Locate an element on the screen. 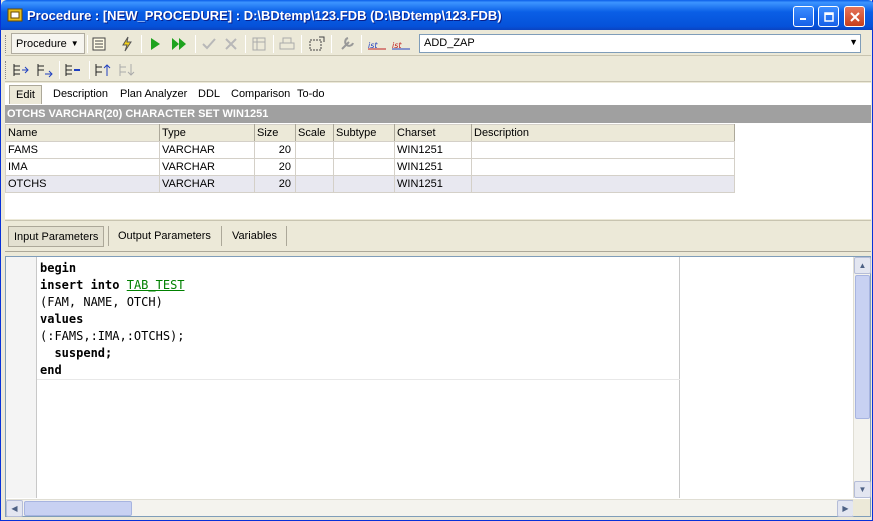 Image resolution: width=873 pixels, height=521 pixels. column-header-scale: Scale is located at coordinates (314, 133).